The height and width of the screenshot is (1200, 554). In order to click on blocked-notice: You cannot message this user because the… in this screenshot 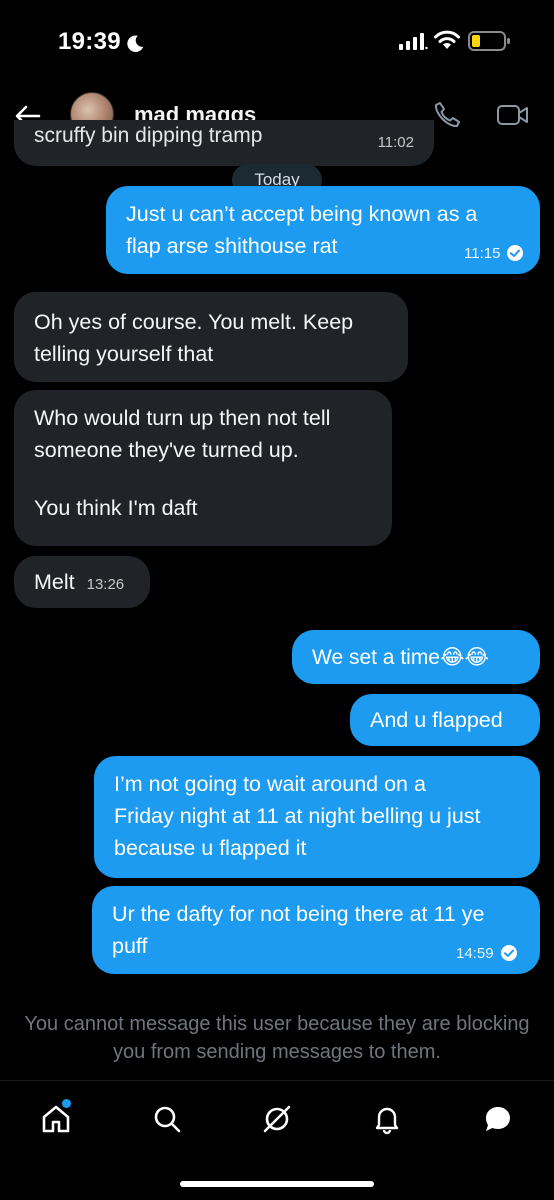, I will do `click(277, 1038)`.